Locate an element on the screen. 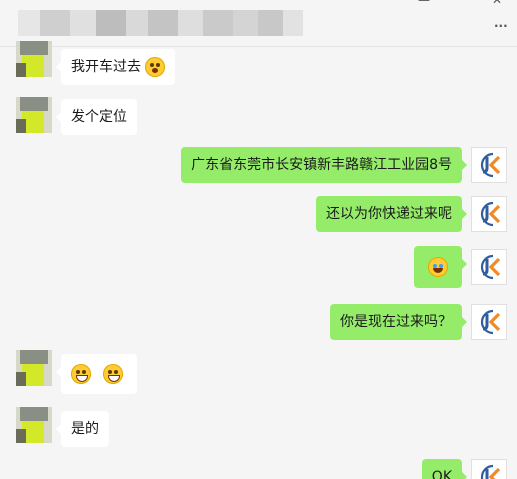 The width and height of the screenshot is (517, 479). message-text: 我开车过去 is located at coordinates (106, 67).